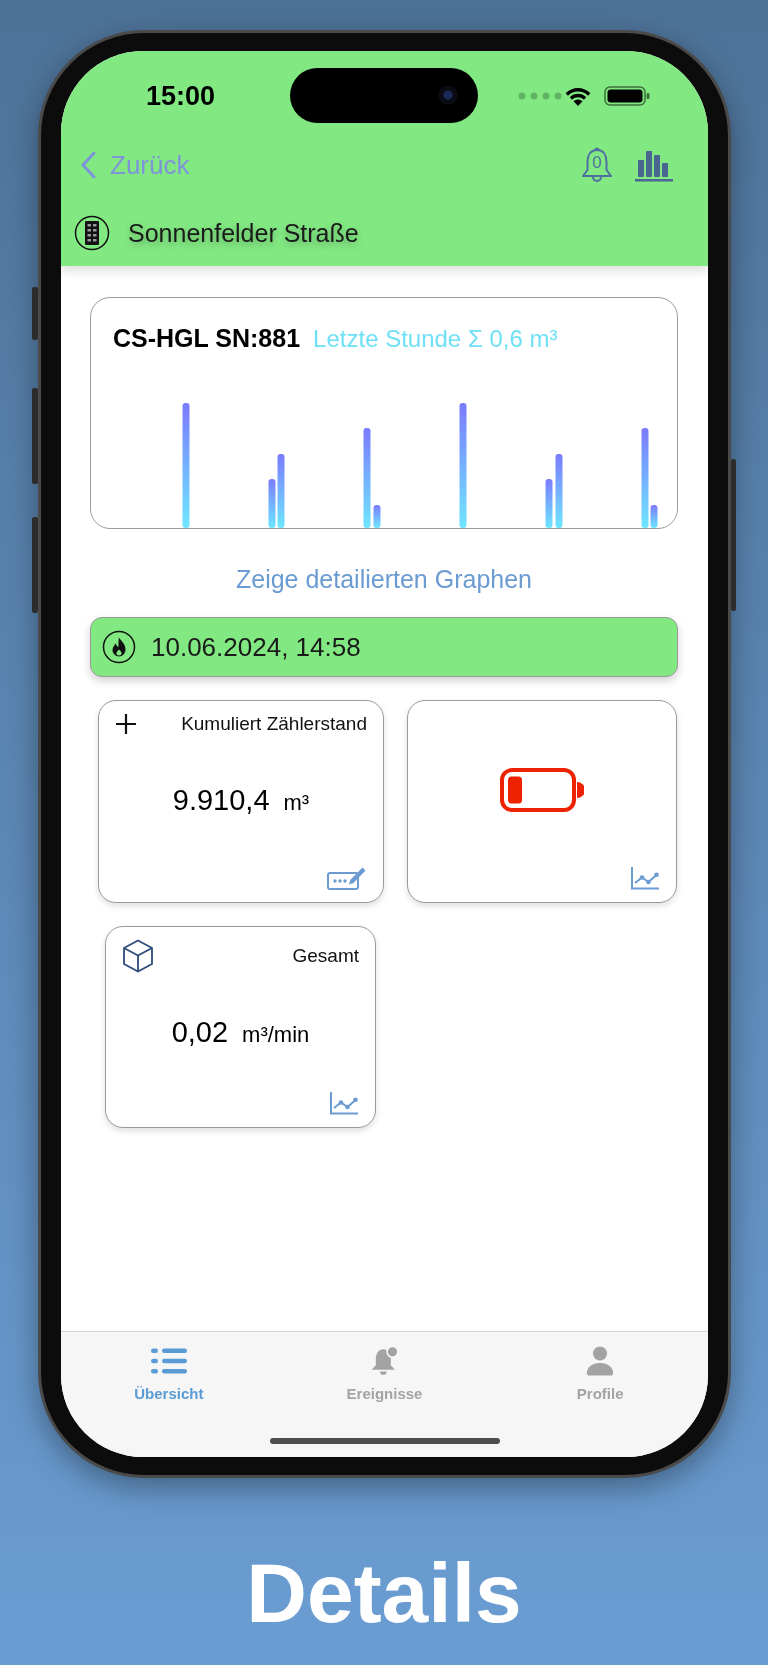 This screenshot has height=1665, width=768. I want to click on battery-low-icon, so click(542, 789).